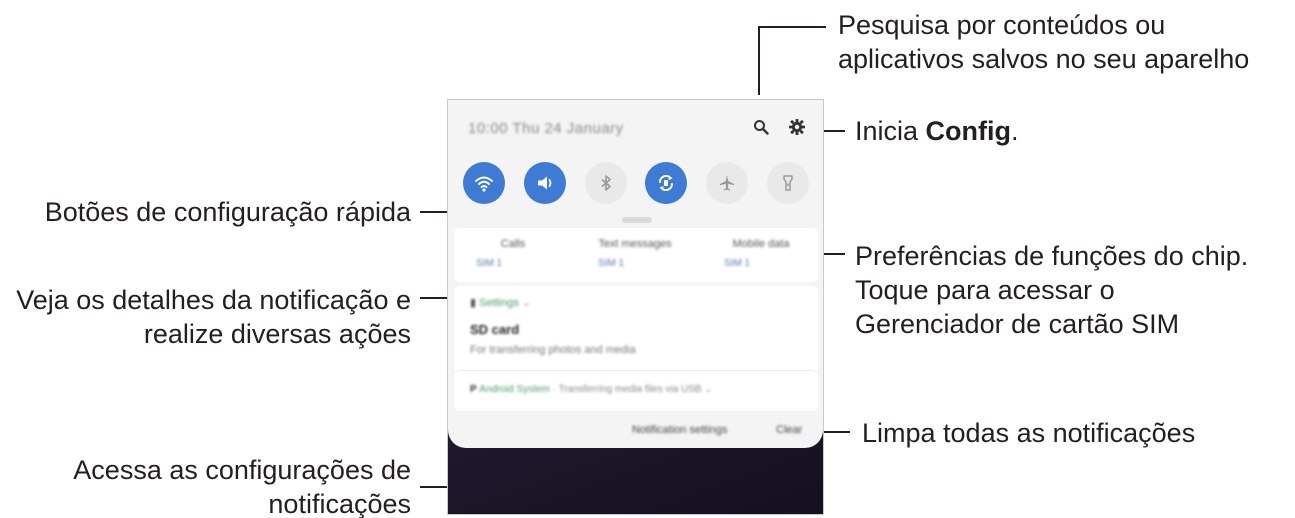  What do you see at coordinates (611, 263) in the screenshot?
I see `sim-pref-messages-sim: SIM 1` at bounding box center [611, 263].